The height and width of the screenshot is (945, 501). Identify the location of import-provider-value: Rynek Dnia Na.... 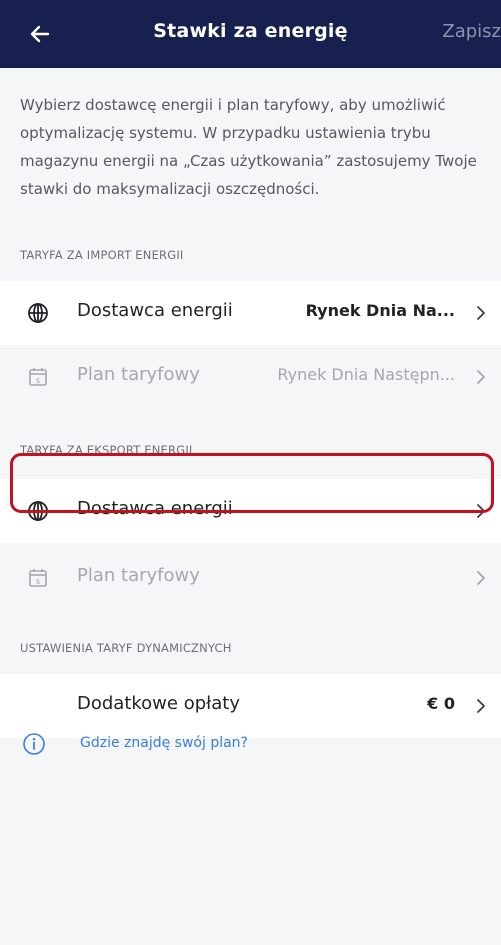
(380, 310).